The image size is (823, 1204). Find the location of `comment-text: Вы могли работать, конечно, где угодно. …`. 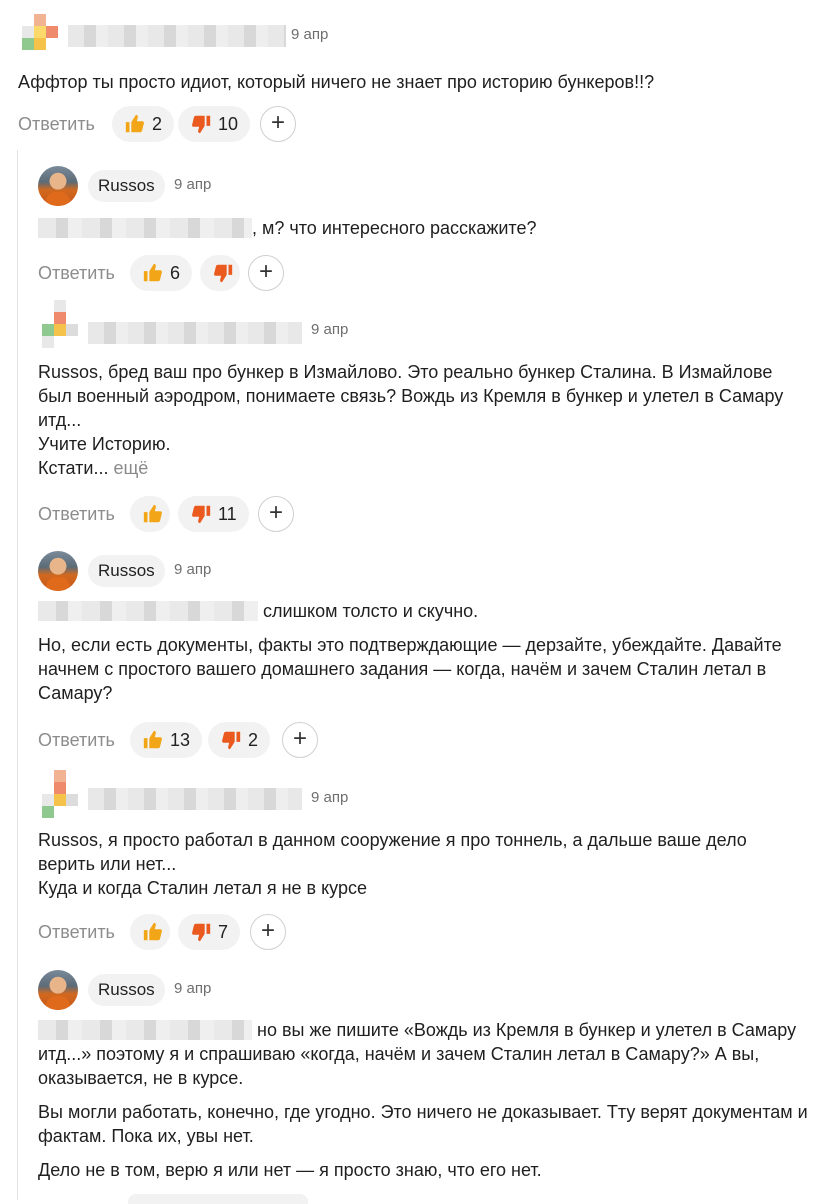

comment-text: Вы могли работать, конечно, где угодно. … is located at coordinates (423, 1124).